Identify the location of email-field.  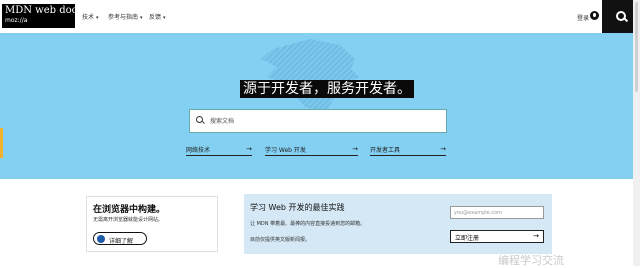
(497, 212).